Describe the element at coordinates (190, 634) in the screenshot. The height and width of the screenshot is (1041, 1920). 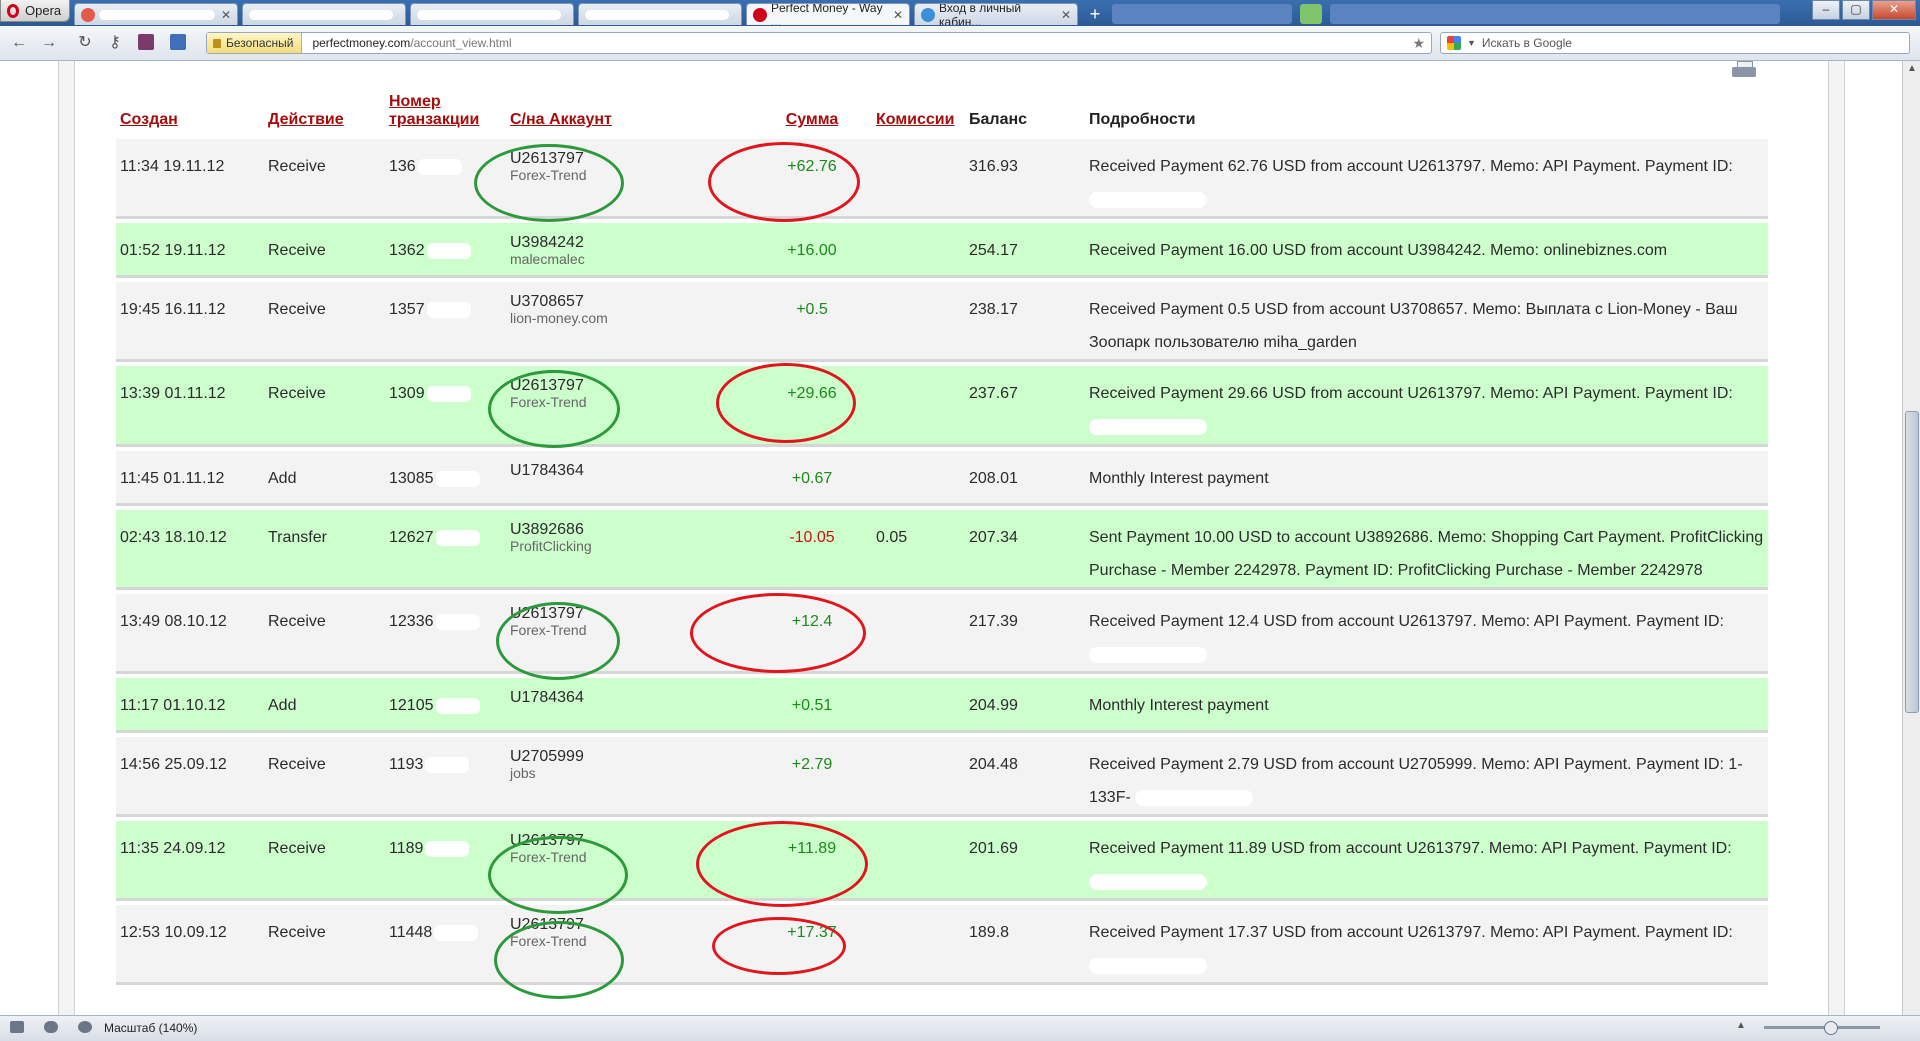
I see `cell-created: 13:49 08.10.12` at that location.